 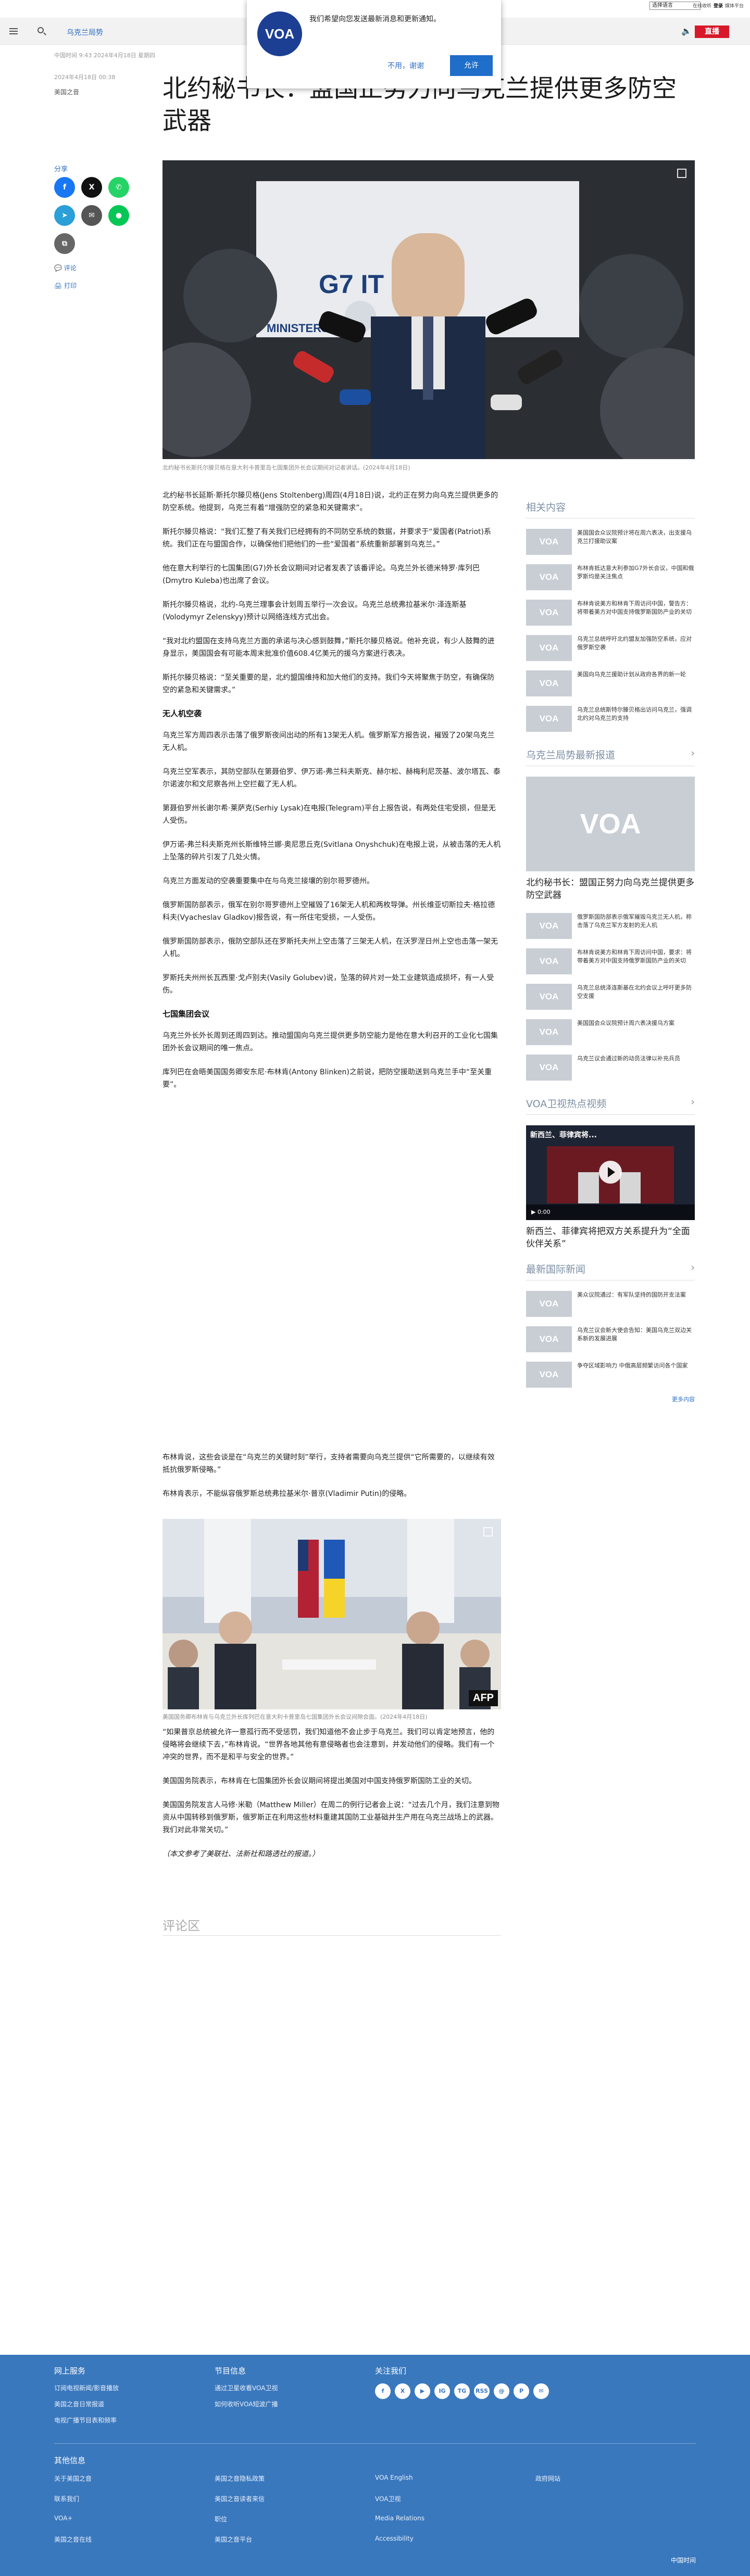 I want to click on video-player: 新西兰、菲律宾将... ▶ 0:00, so click(x=610, y=1172).